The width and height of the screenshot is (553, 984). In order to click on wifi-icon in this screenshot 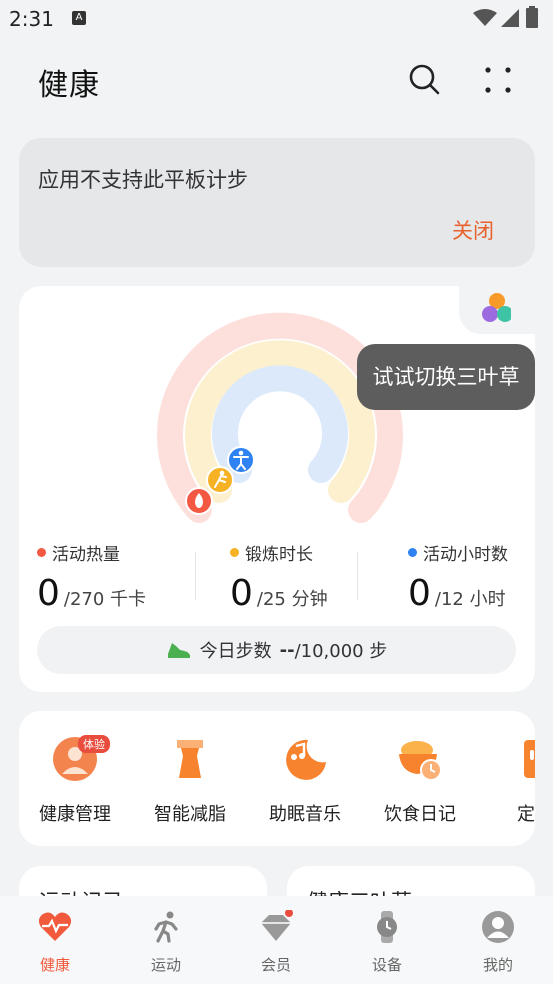, I will do `click(485, 17)`.